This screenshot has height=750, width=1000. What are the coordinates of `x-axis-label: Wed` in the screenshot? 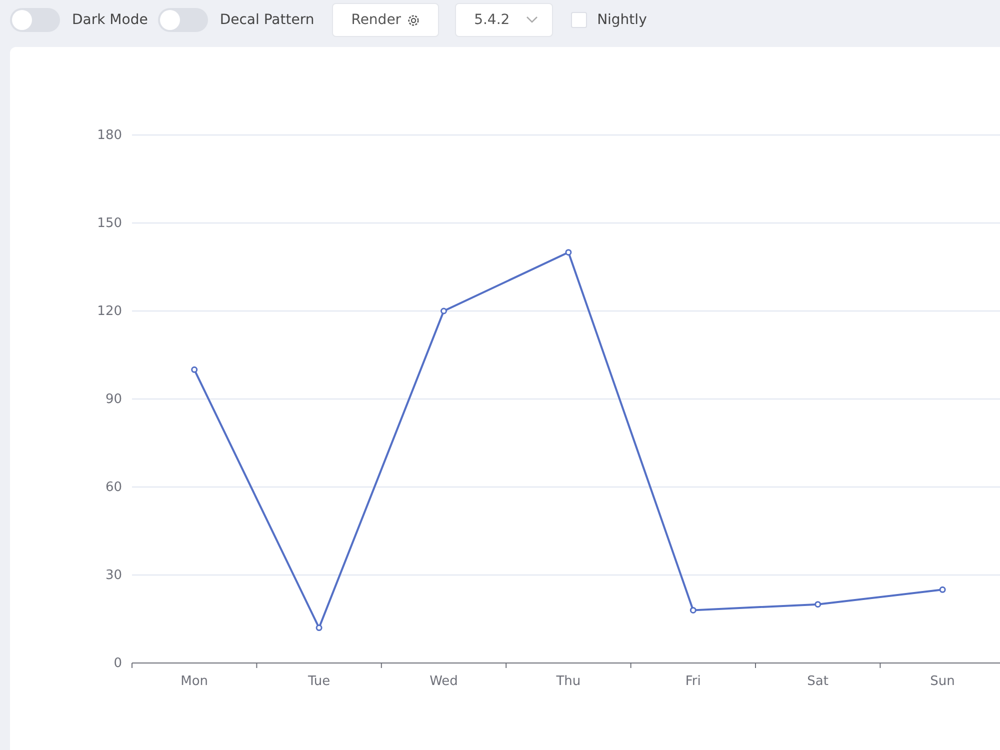 It's located at (444, 681).